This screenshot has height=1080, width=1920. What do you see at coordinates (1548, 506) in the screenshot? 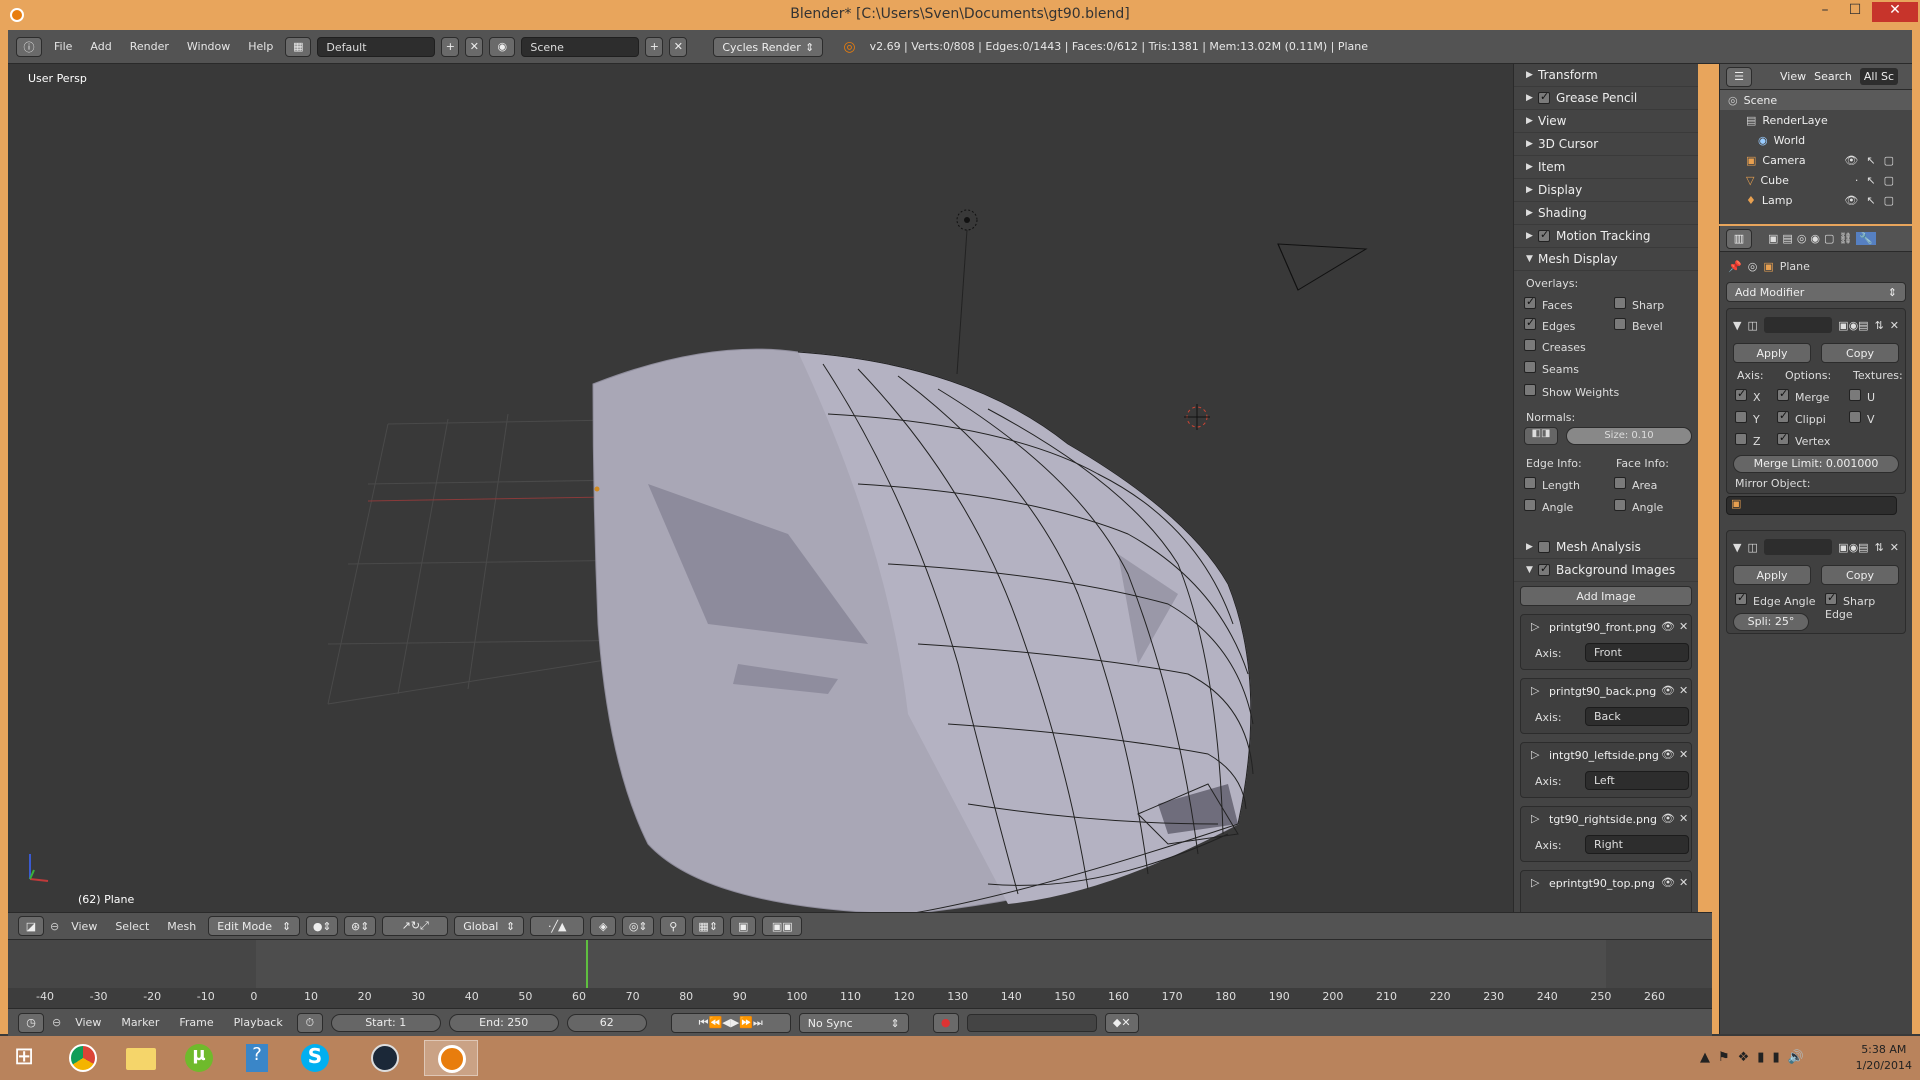
I see `edge-info-angle: Angle` at bounding box center [1548, 506].